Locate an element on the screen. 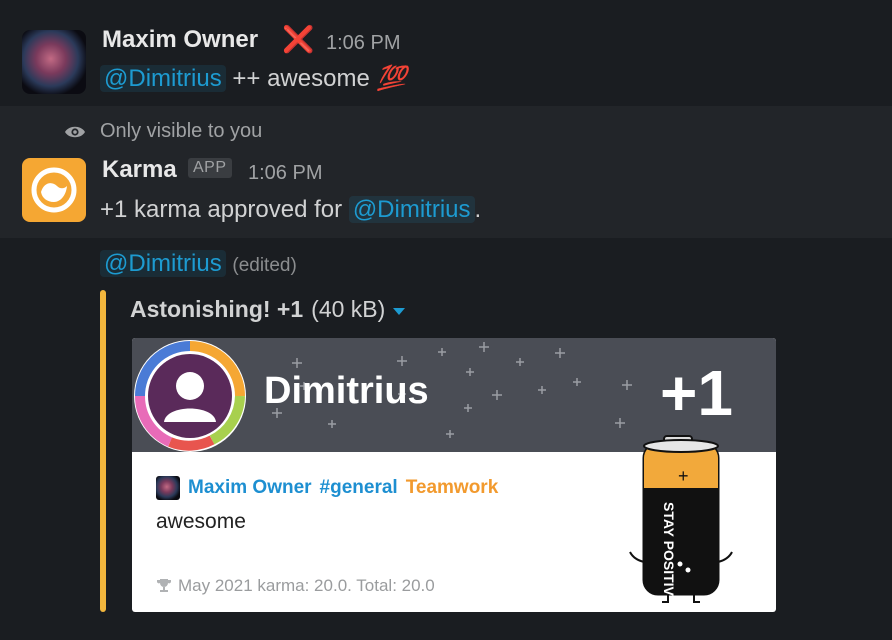  card-message: awesome is located at coordinates (201, 521).